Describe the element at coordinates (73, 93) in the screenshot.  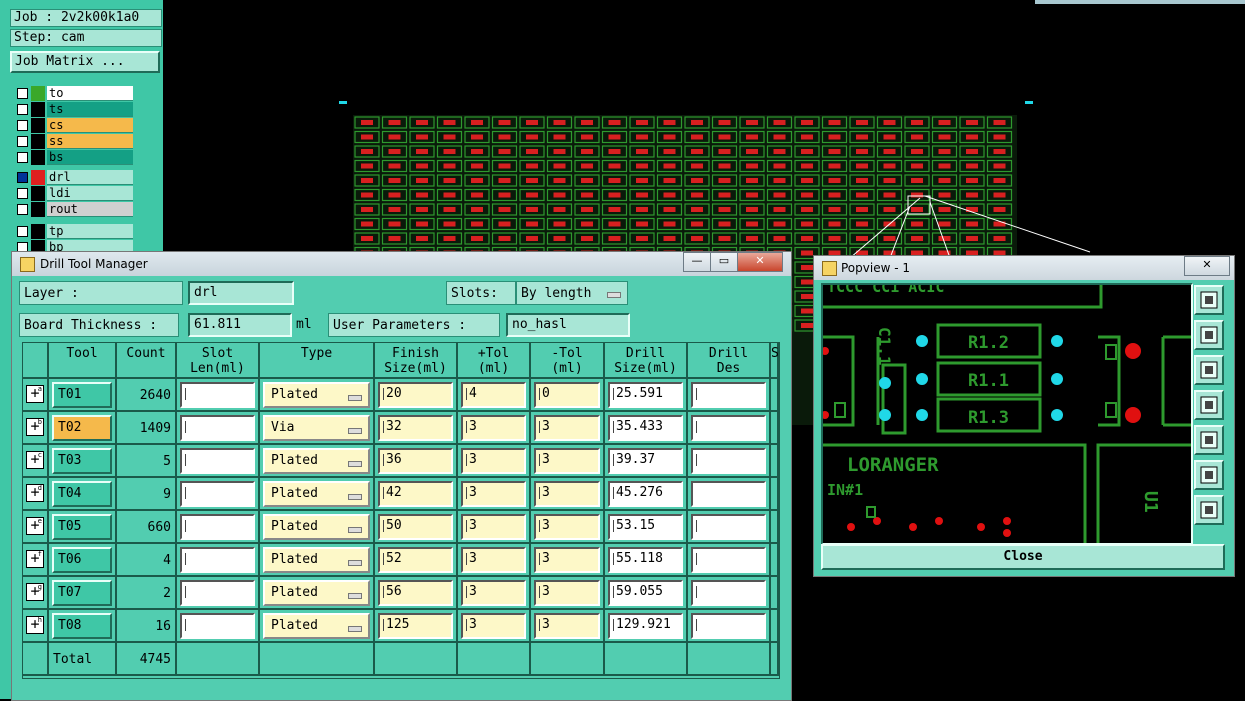
I see `layer-row-to: to` at that location.